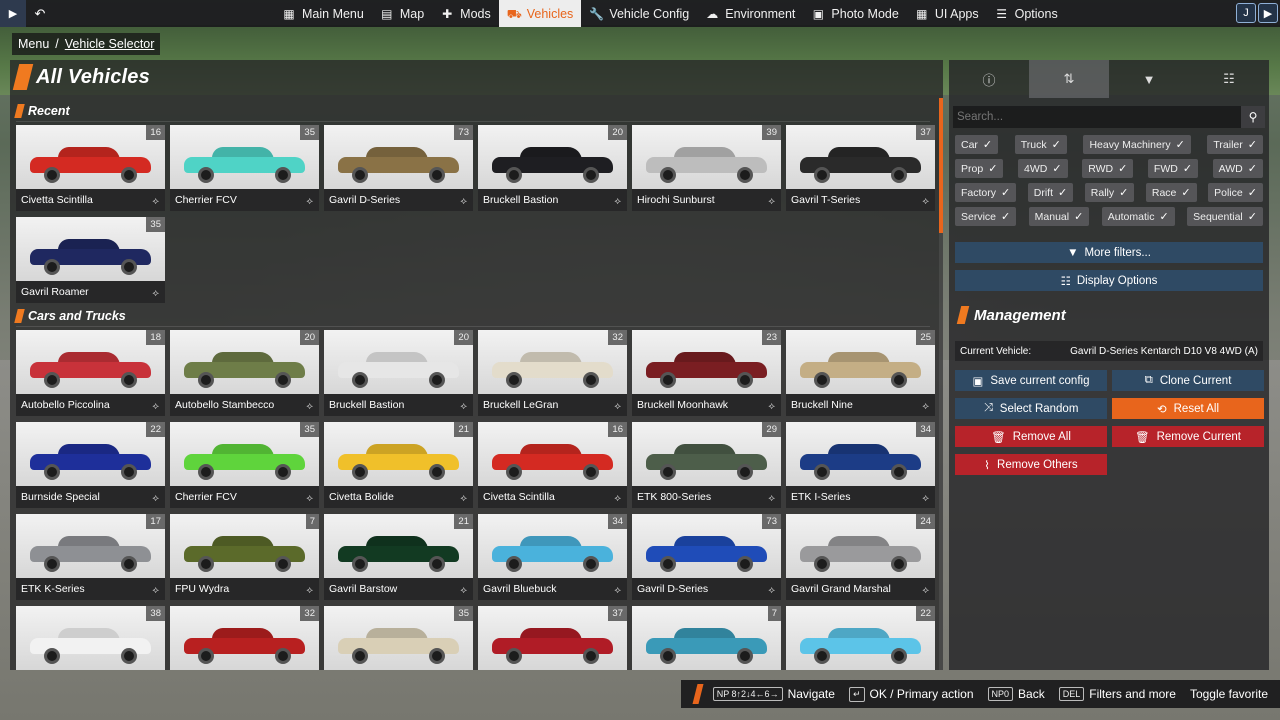 Image resolution: width=1280 pixels, height=720 pixels. Describe the element at coordinates (1097, 117) in the screenshot. I see `search-input` at that location.